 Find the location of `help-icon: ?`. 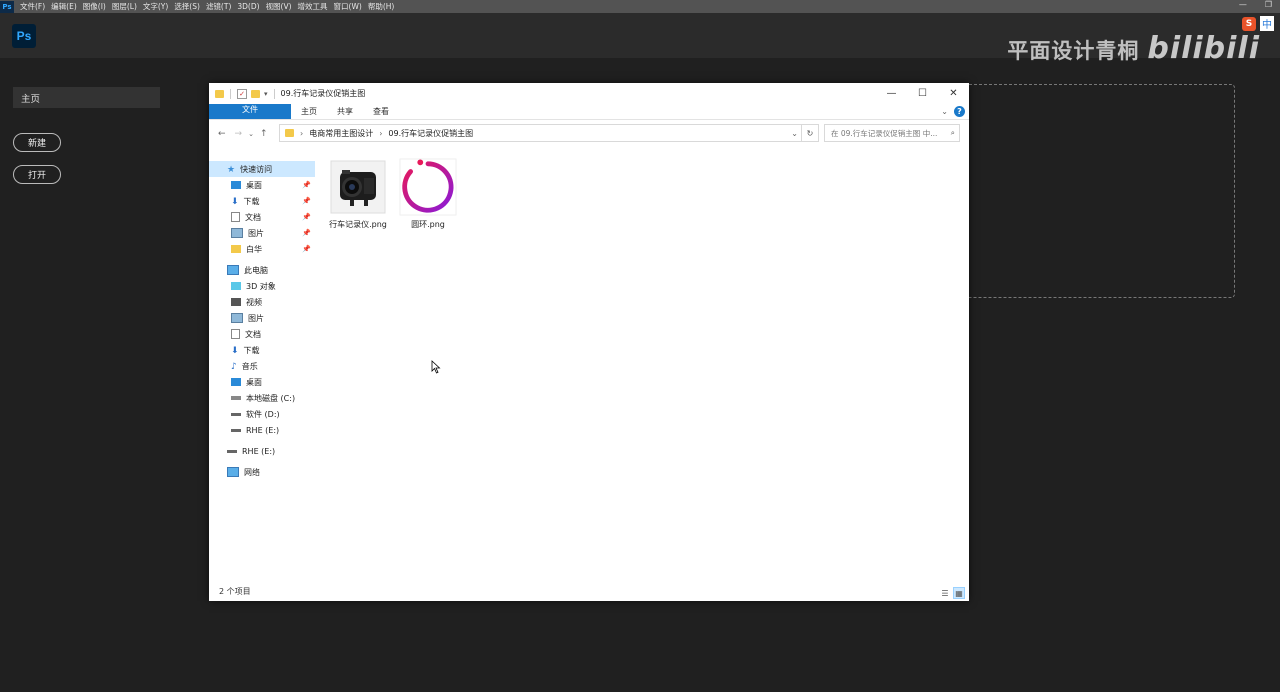

help-icon: ? is located at coordinates (959, 111).